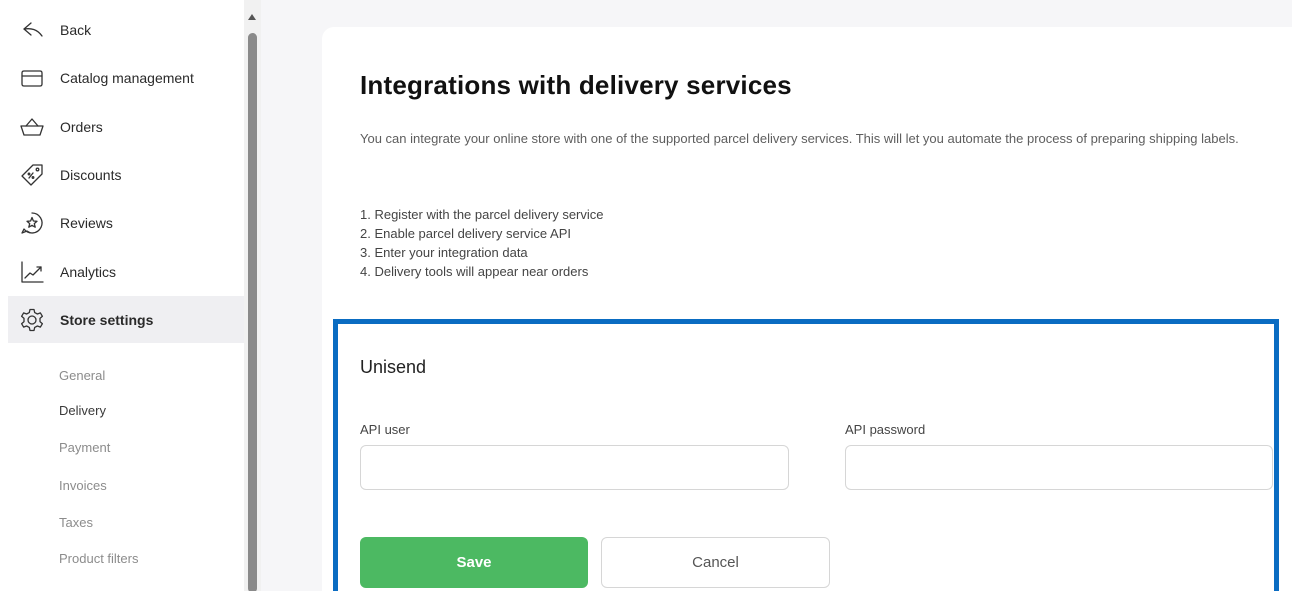 Image resolution: width=1292 pixels, height=591 pixels. I want to click on step-item: 2. Enable parcel delivery service API, so click(465, 233).